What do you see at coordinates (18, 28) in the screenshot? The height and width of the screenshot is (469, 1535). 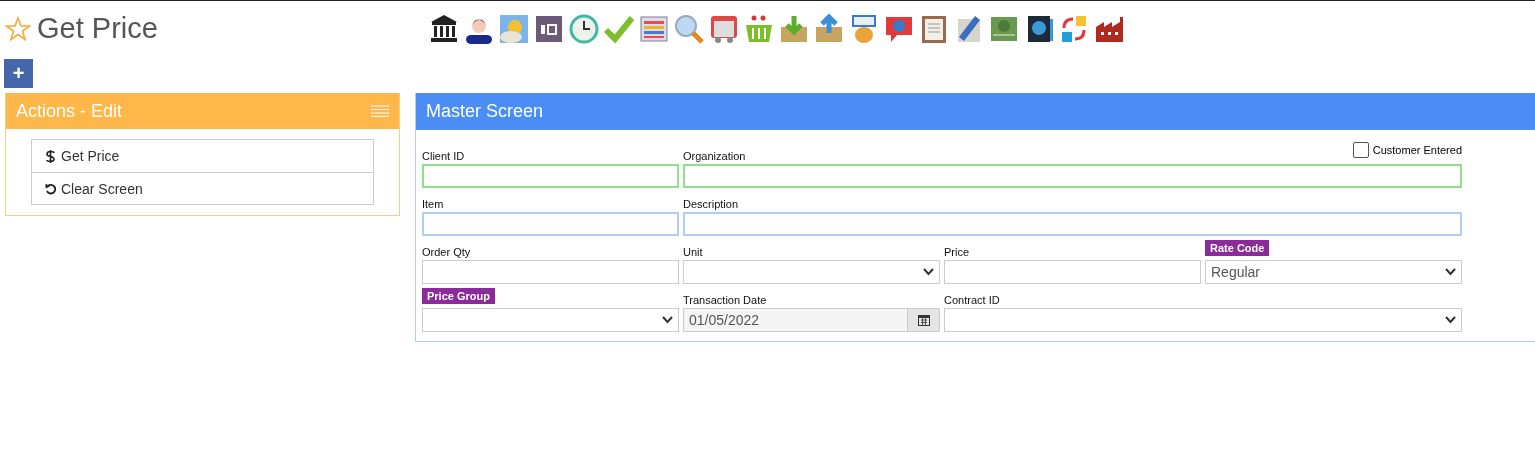 I see `star-icon` at bounding box center [18, 28].